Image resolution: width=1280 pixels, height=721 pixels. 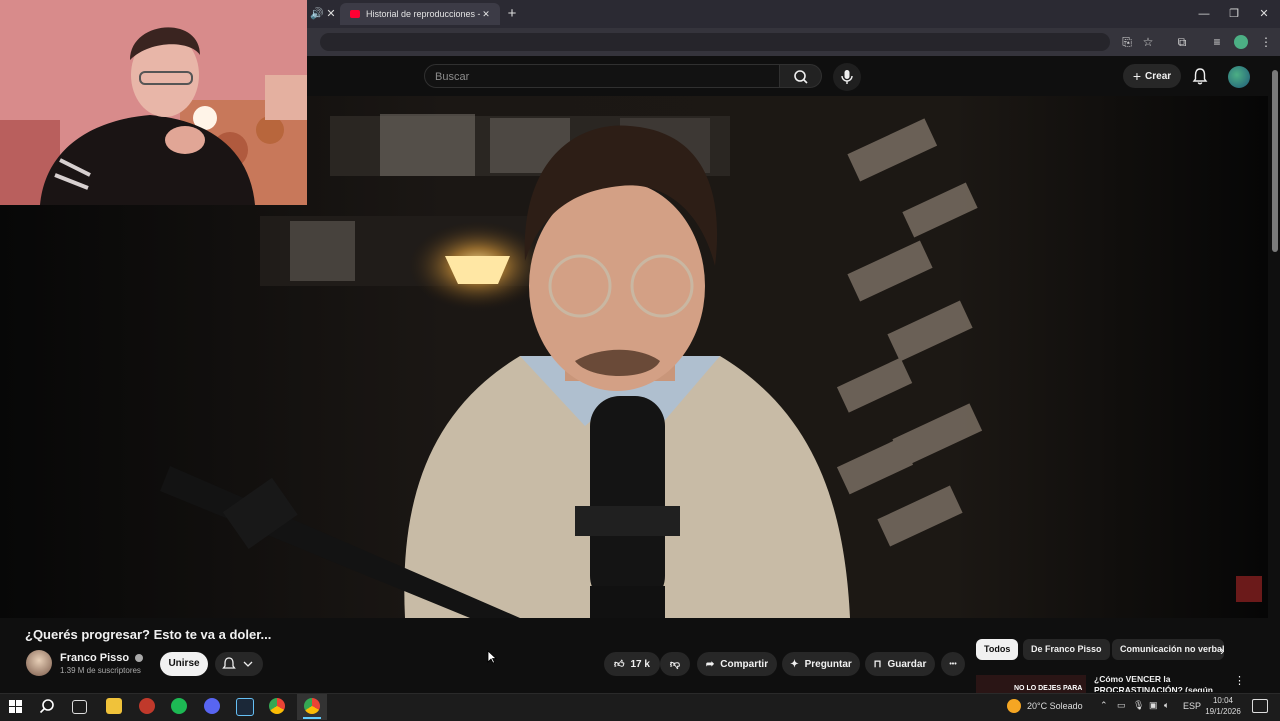 I want to click on ask-label: Preguntar, so click(x=828, y=664).